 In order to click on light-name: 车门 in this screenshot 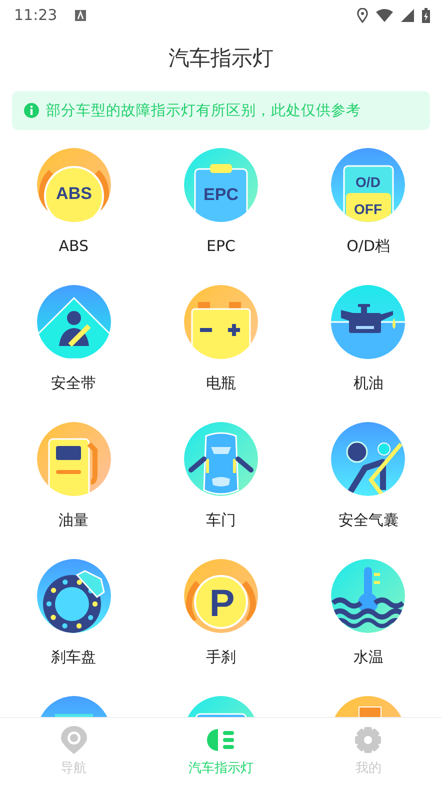, I will do `click(221, 520)`.